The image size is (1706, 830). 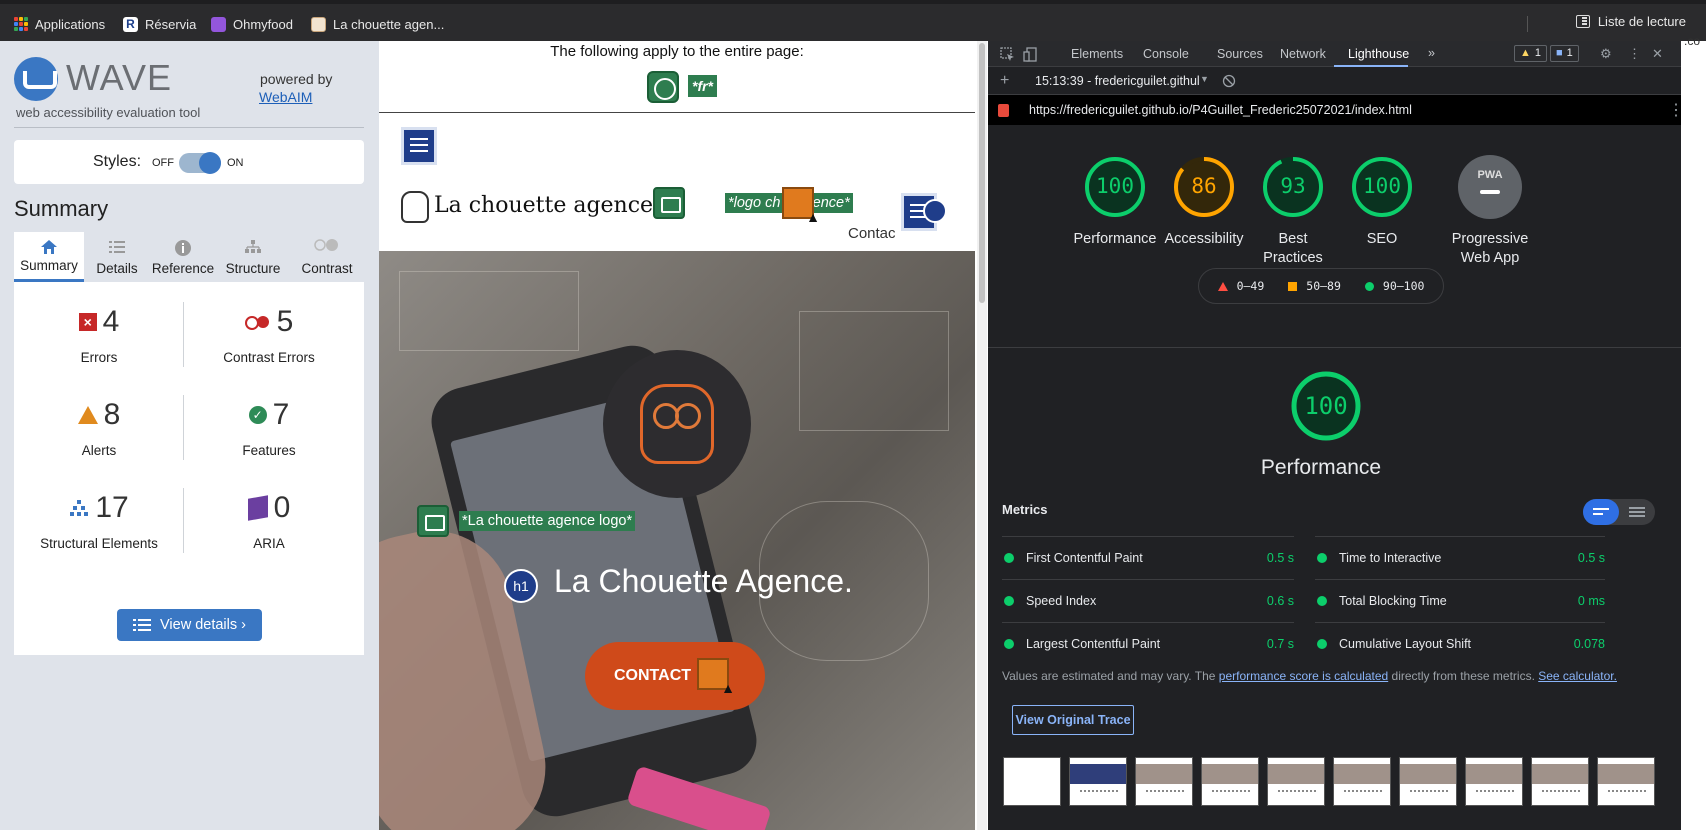 What do you see at coordinates (1559, 53) in the screenshot?
I see `message-icon: ■` at bounding box center [1559, 53].